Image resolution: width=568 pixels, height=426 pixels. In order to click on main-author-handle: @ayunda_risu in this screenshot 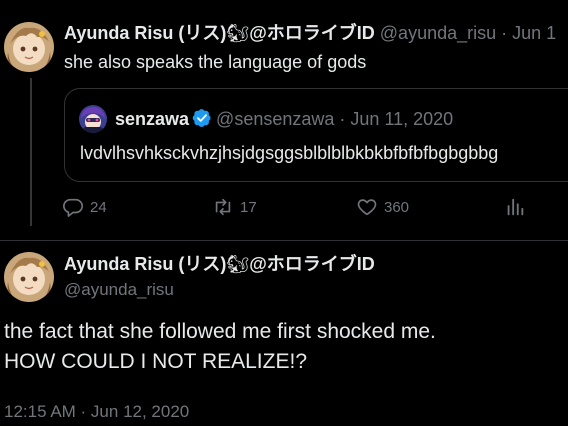, I will do `click(119, 290)`.